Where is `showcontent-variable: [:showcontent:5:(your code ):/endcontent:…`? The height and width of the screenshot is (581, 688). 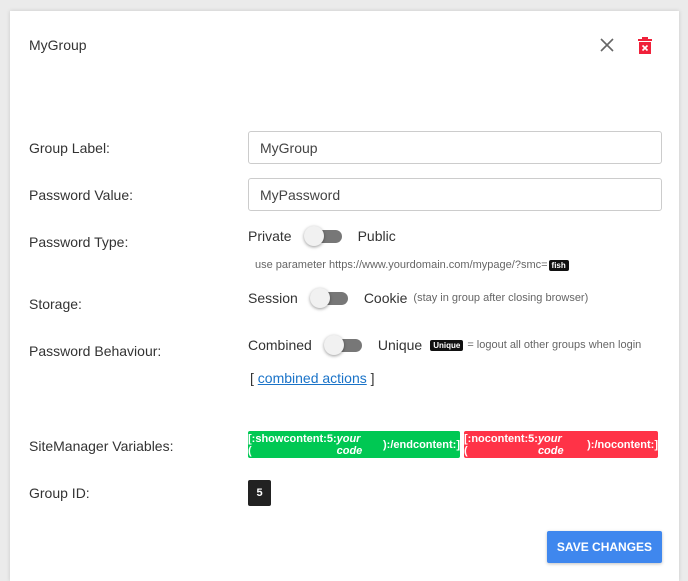
showcontent-variable: [:showcontent:5:(your code ):/endcontent:… is located at coordinates (354, 444).